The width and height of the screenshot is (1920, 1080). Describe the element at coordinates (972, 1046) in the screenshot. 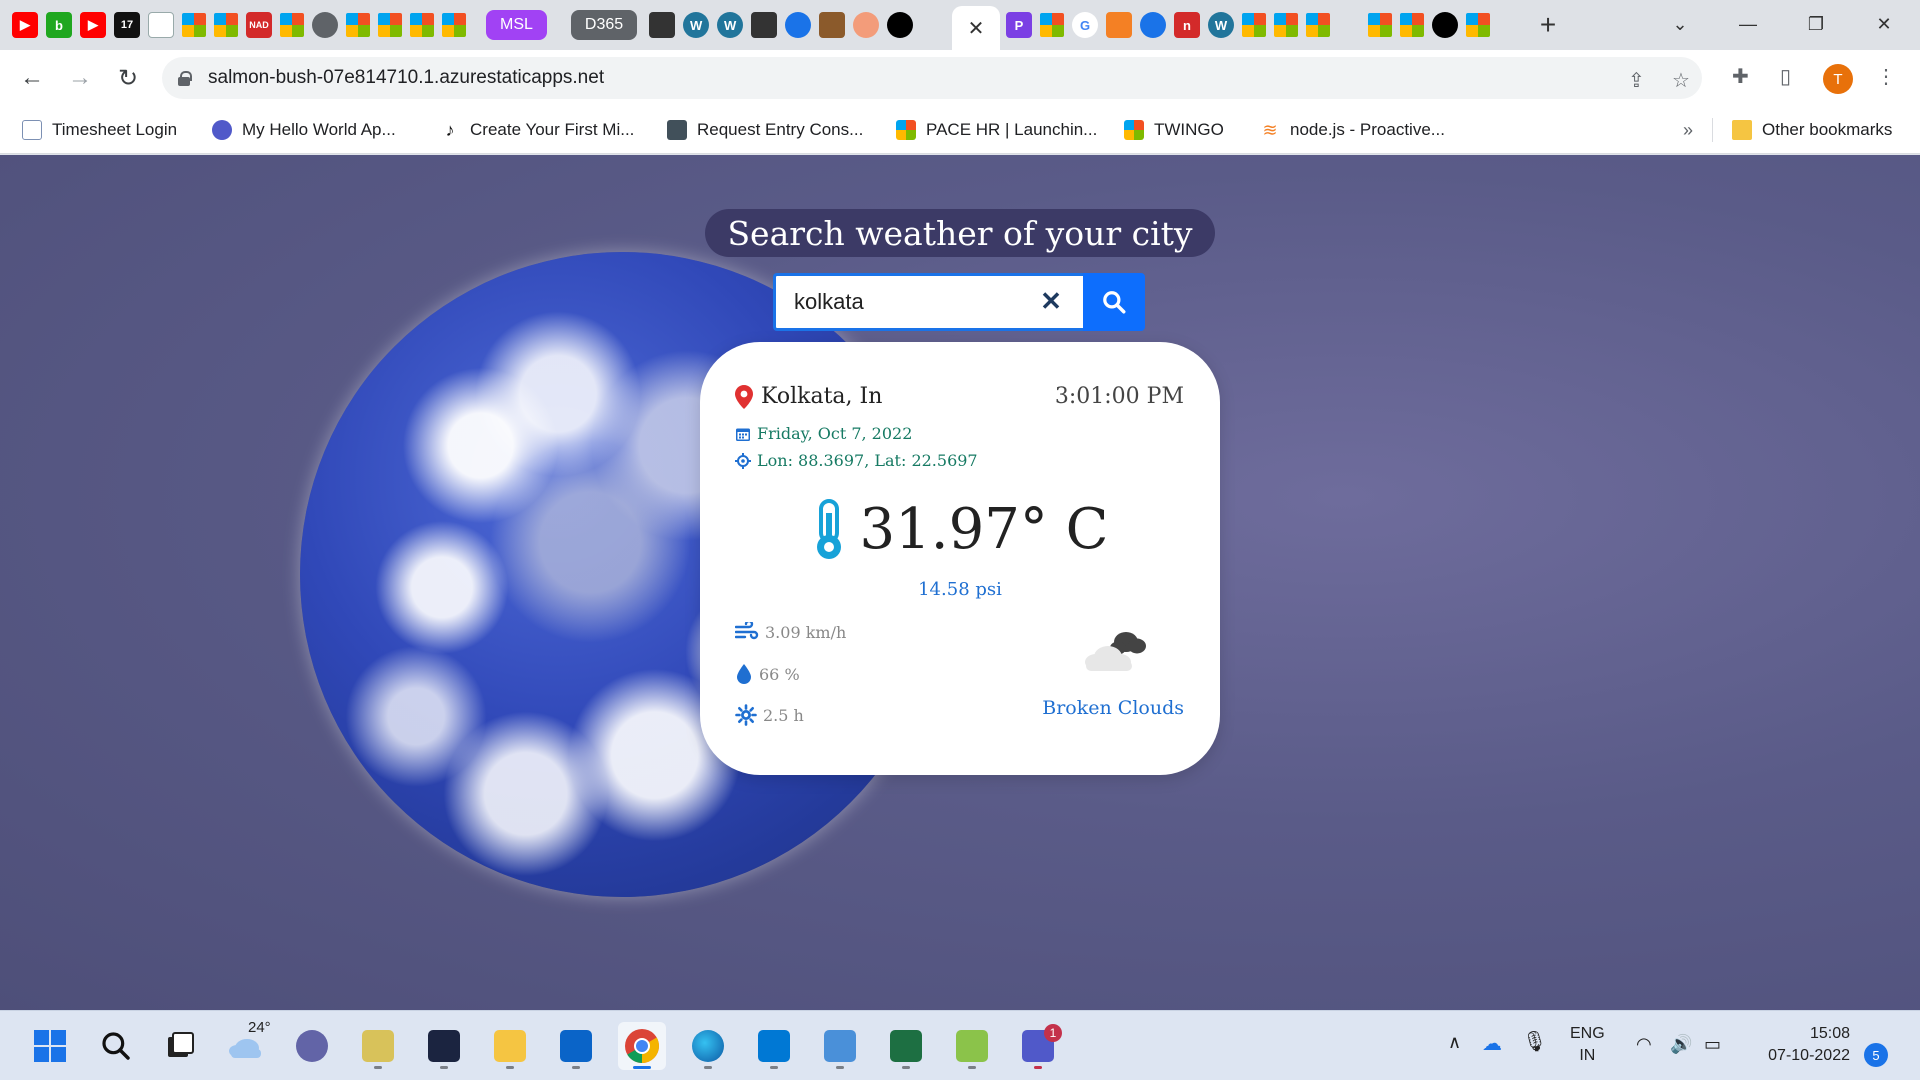

I see `notepad-plus-app` at that location.